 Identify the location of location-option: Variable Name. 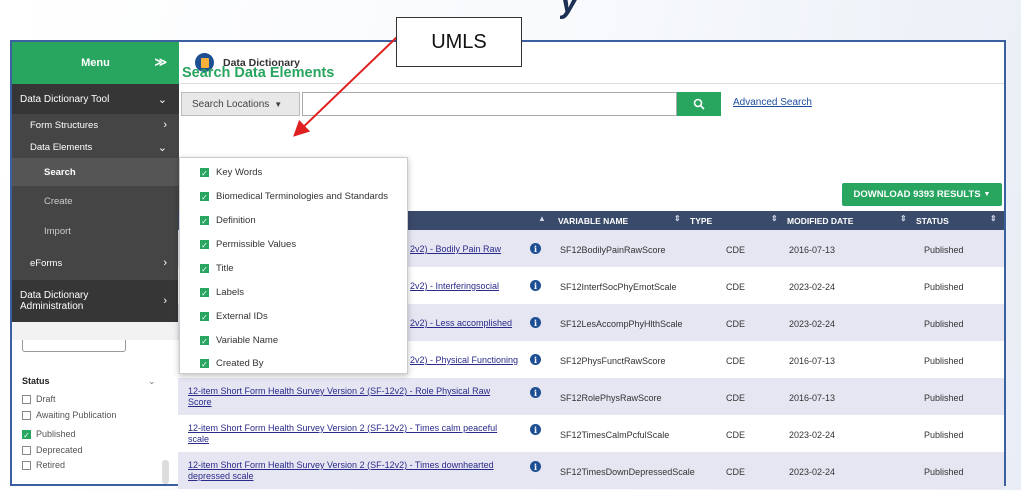
(239, 340).